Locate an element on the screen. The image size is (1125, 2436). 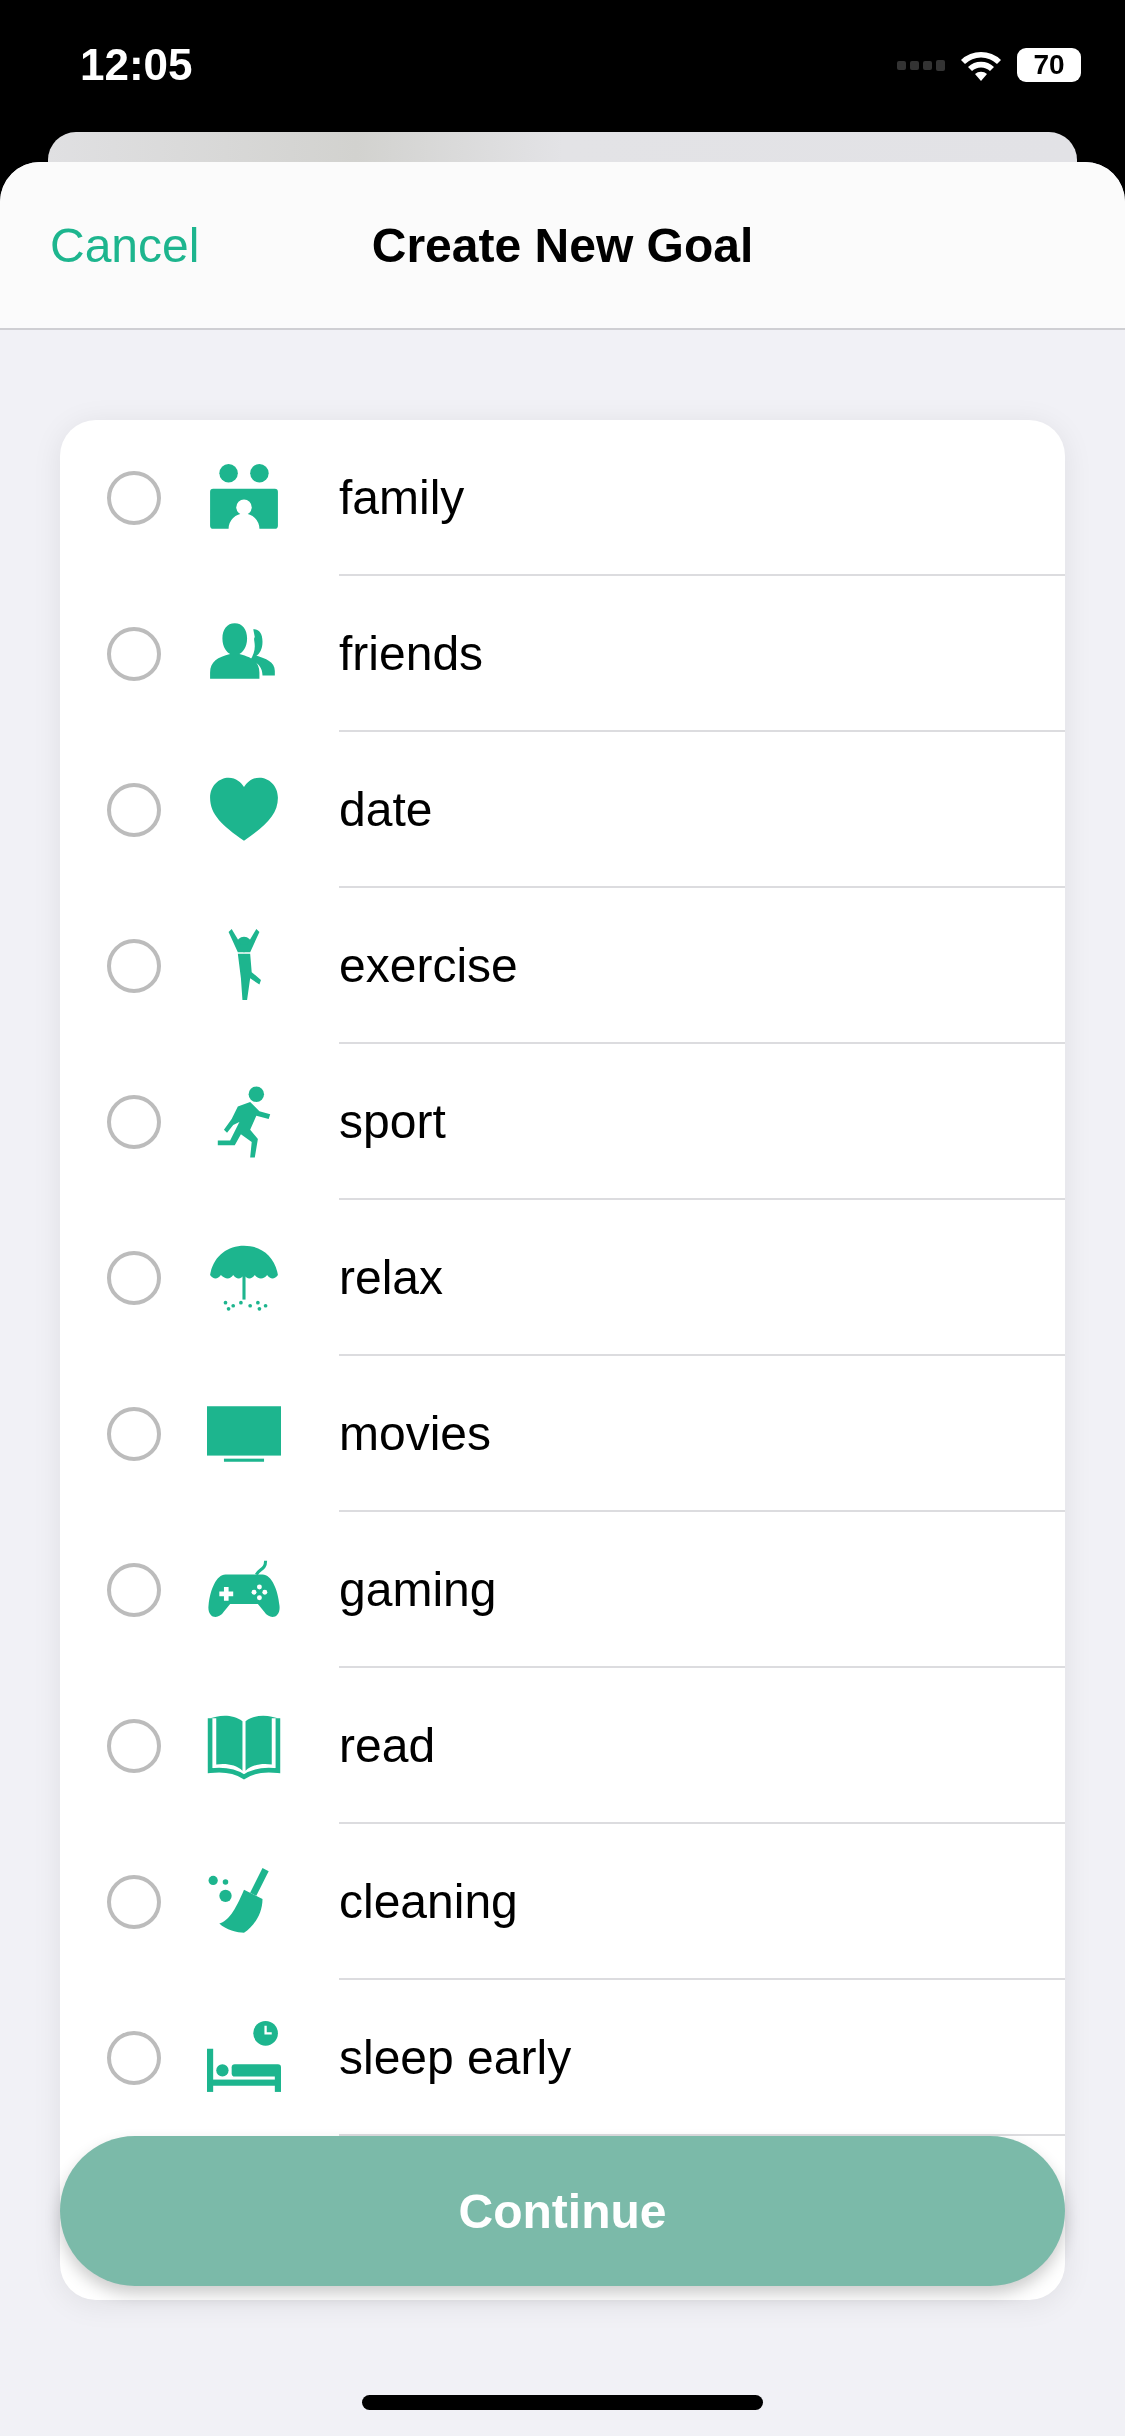
goal-label: family is located at coordinates (402, 497).